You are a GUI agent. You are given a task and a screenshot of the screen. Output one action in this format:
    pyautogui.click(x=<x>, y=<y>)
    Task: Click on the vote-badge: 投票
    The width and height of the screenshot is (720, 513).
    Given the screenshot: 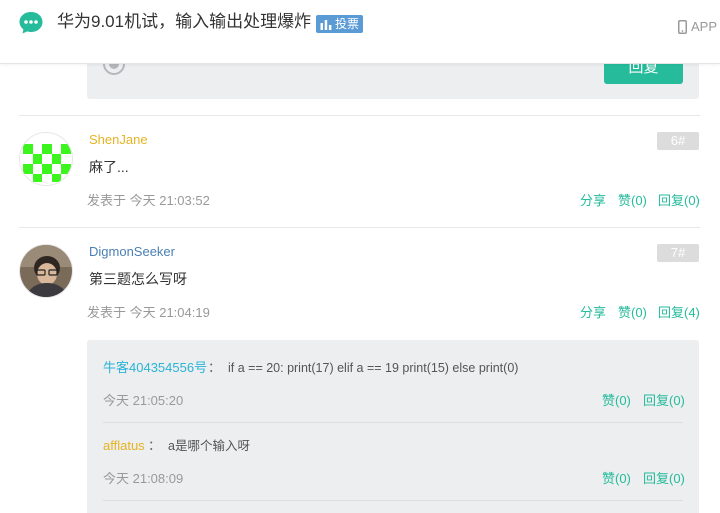 What is the action you would take?
    pyautogui.click(x=340, y=24)
    